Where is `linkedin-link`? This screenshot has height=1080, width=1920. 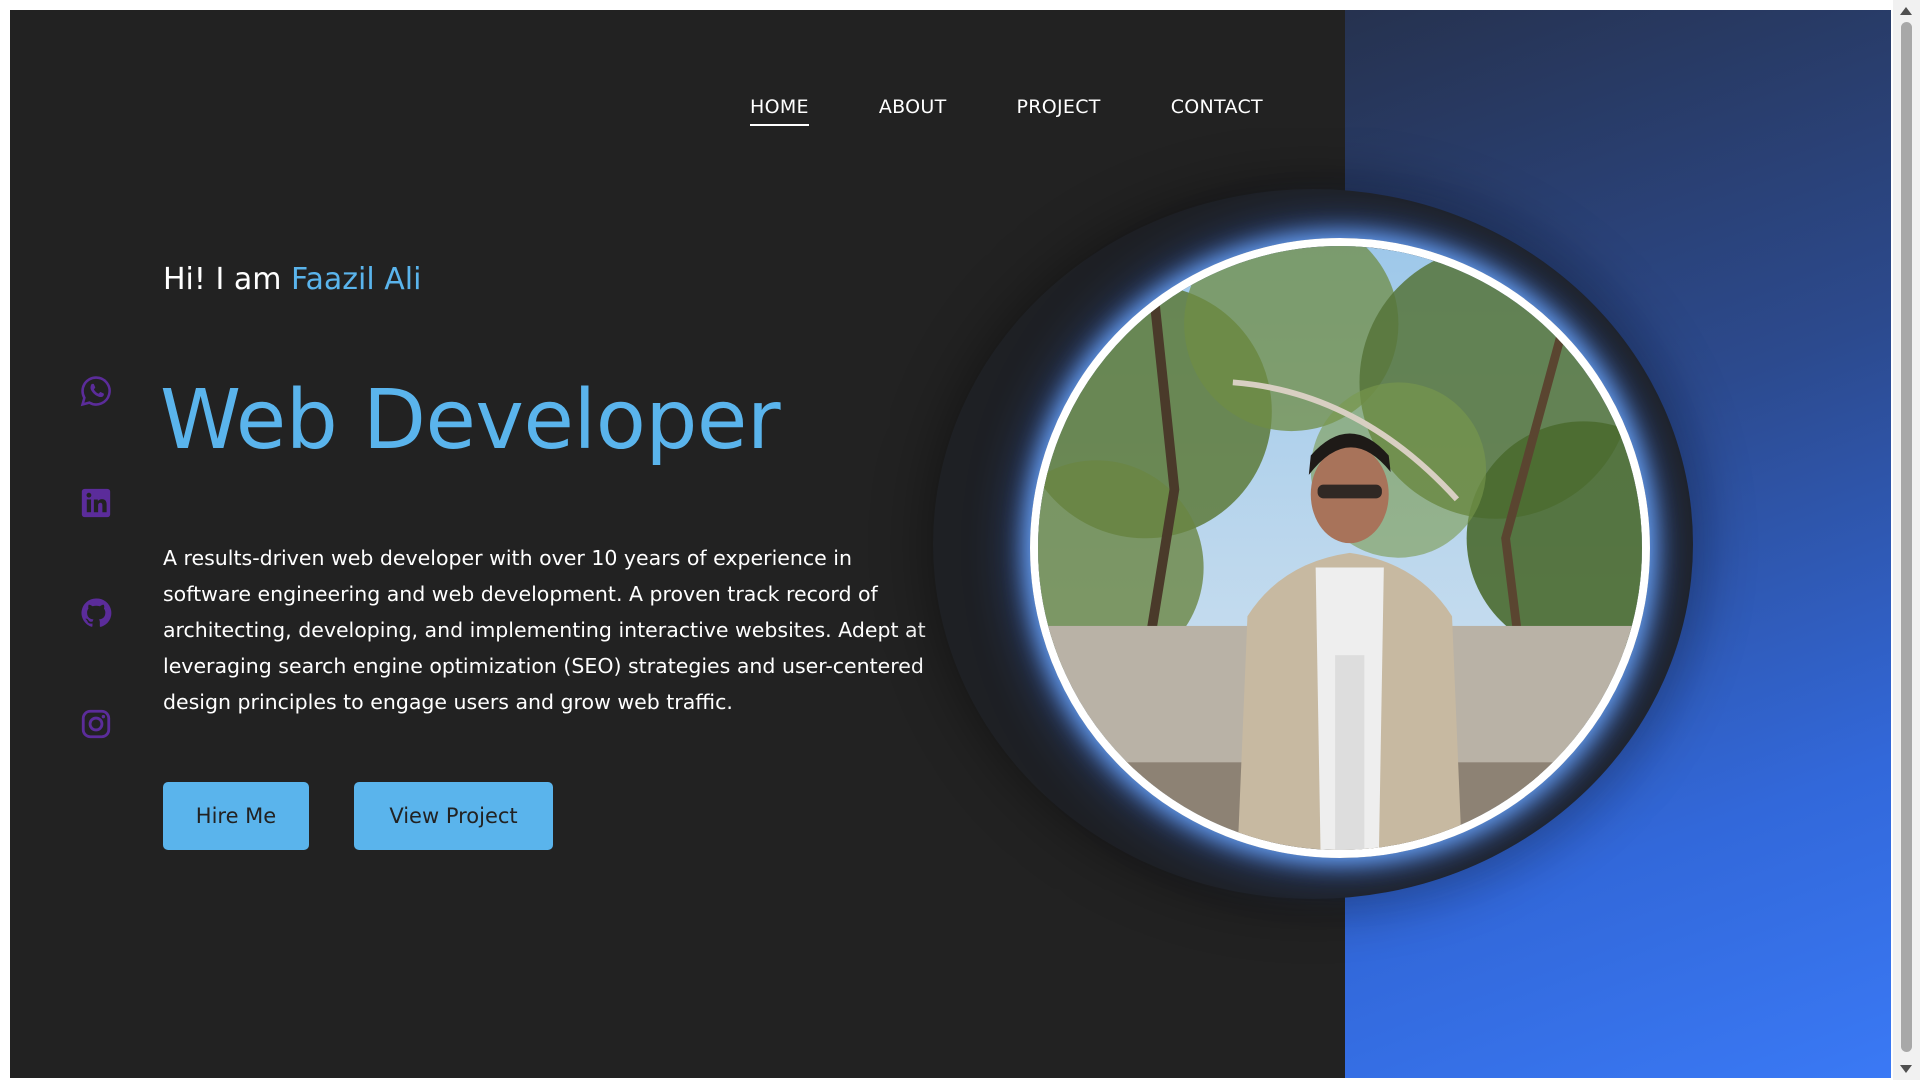
linkedin-link is located at coordinates (96, 503).